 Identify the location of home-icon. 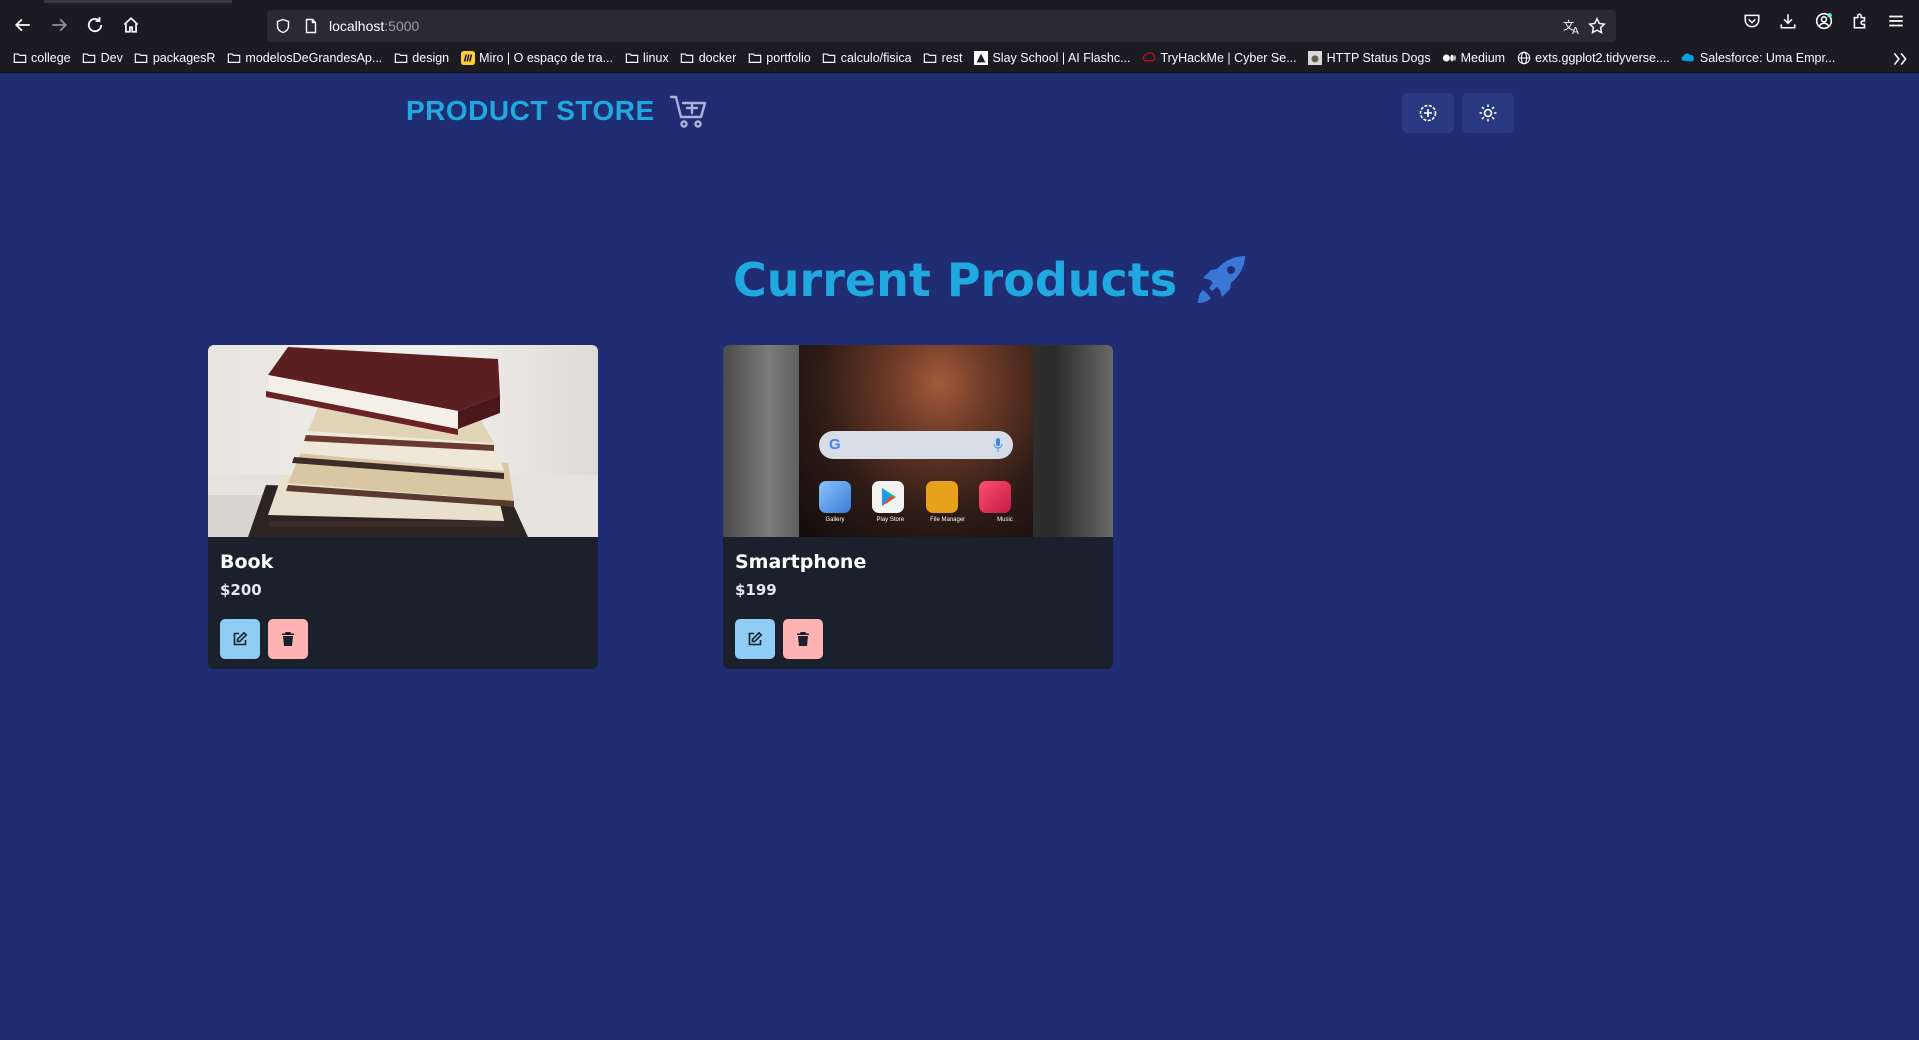
(131, 25).